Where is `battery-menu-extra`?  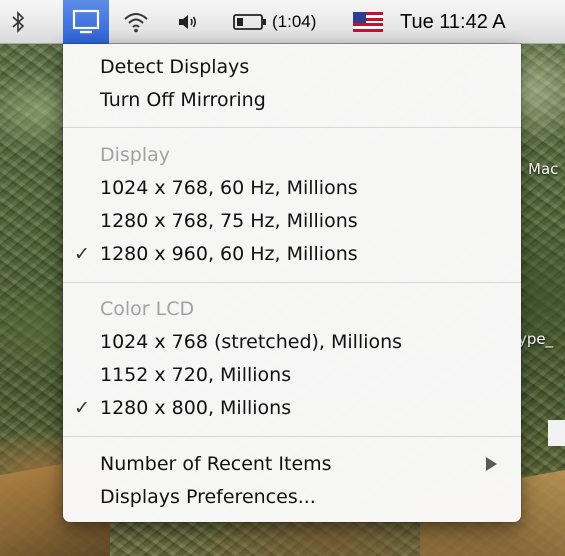
battery-menu-extra is located at coordinates (250, 22).